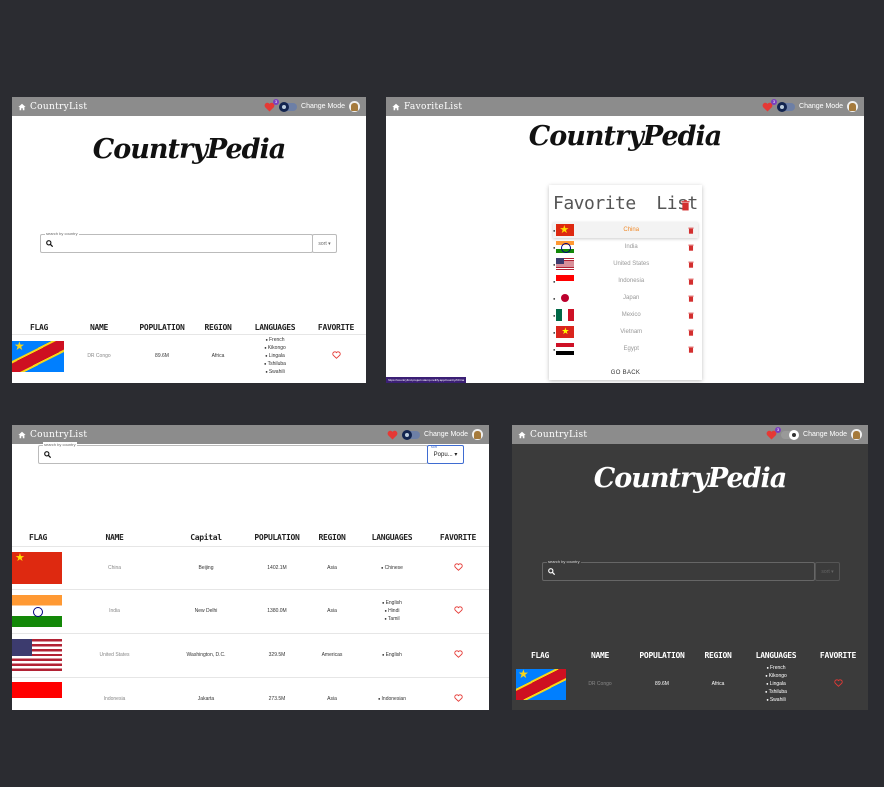 This screenshot has height=787, width=884. I want to click on country-name: Indonesia, so click(114, 693).